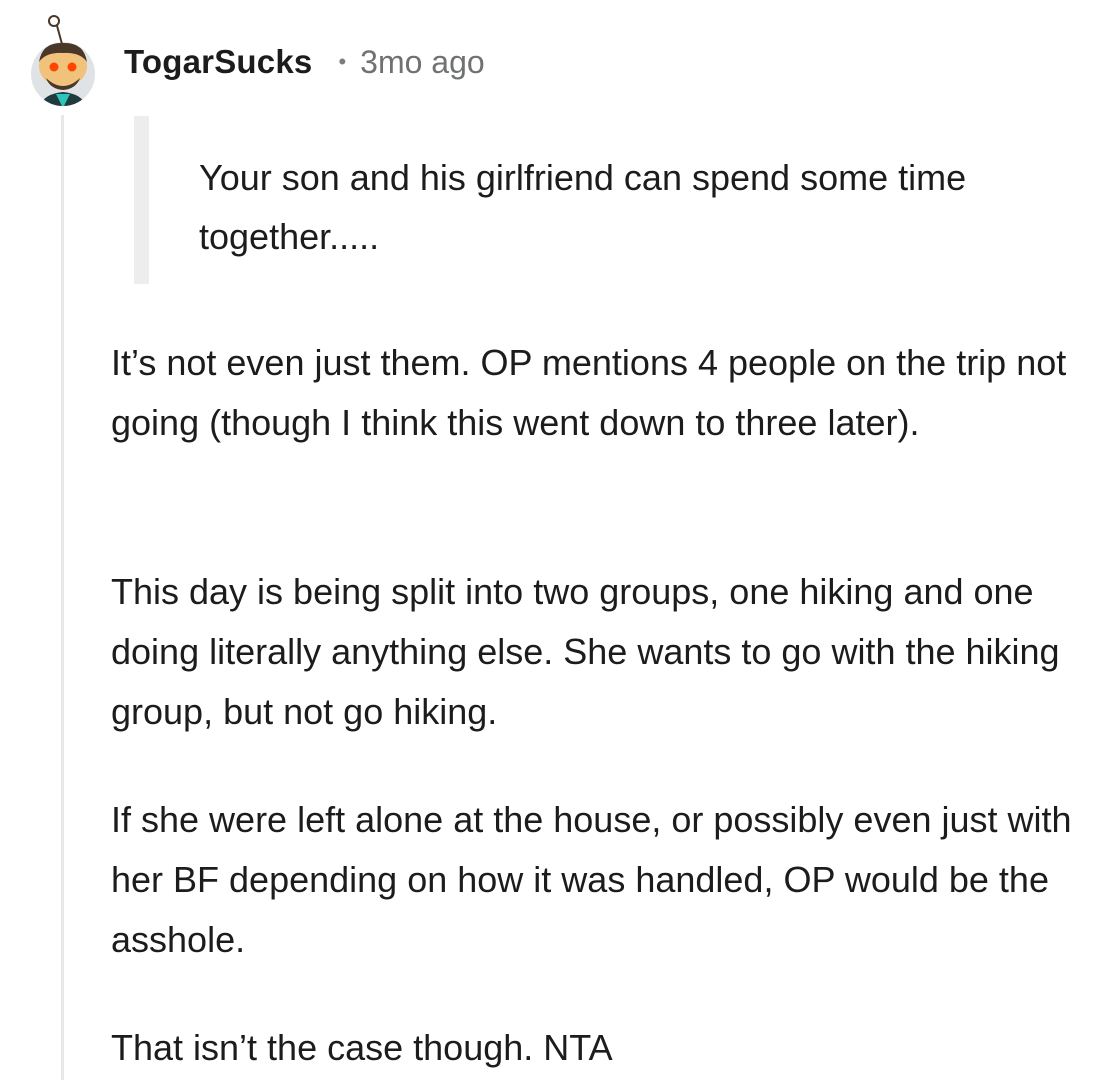 This screenshot has height=1080, width=1093. Describe the element at coordinates (422, 62) in the screenshot. I see `timestamp: 3mo ago` at that location.